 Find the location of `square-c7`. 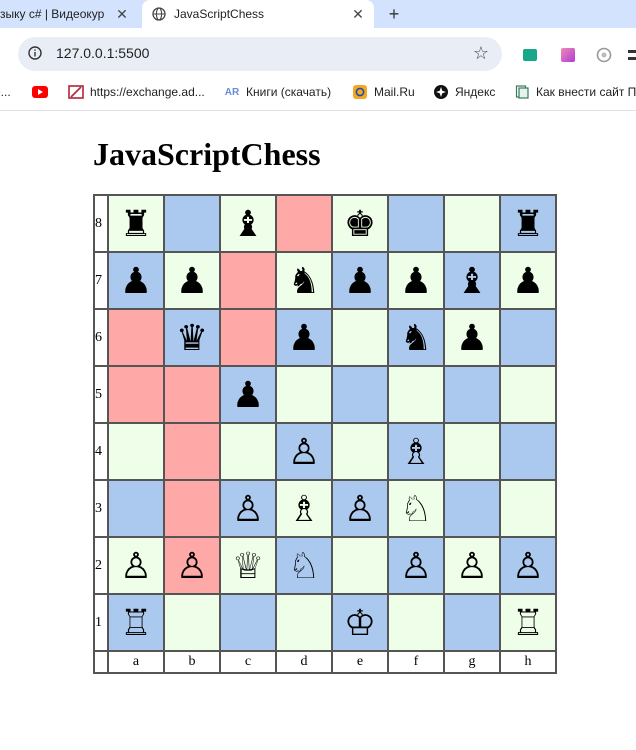

square-c7 is located at coordinates (248, 280).